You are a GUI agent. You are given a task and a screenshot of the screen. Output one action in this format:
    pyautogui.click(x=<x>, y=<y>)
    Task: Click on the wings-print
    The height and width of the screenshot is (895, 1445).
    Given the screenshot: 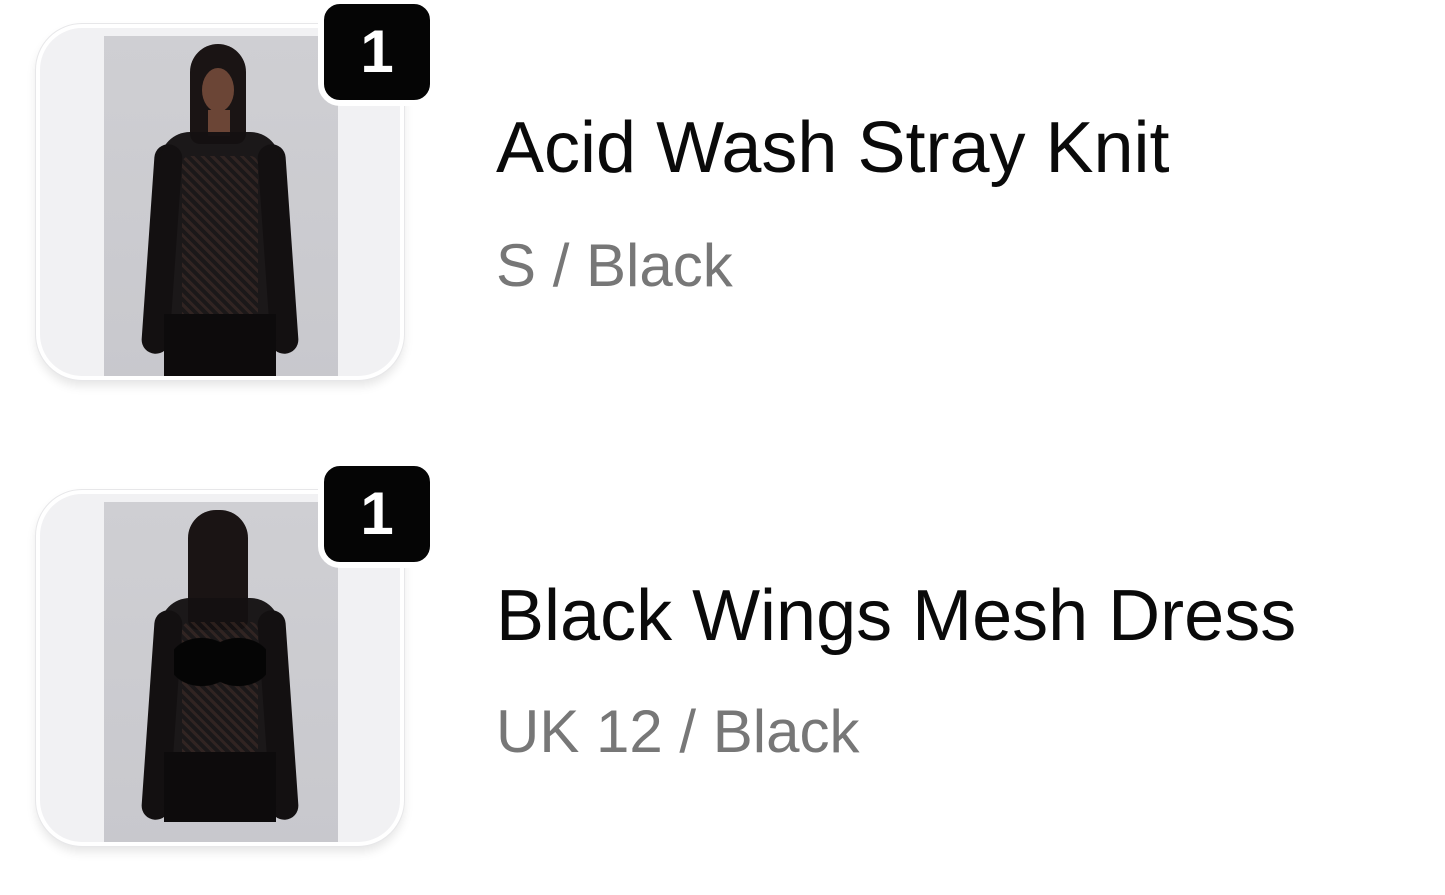 What is the action you would take?
    pyautogui.click(x=220, y=670)
    